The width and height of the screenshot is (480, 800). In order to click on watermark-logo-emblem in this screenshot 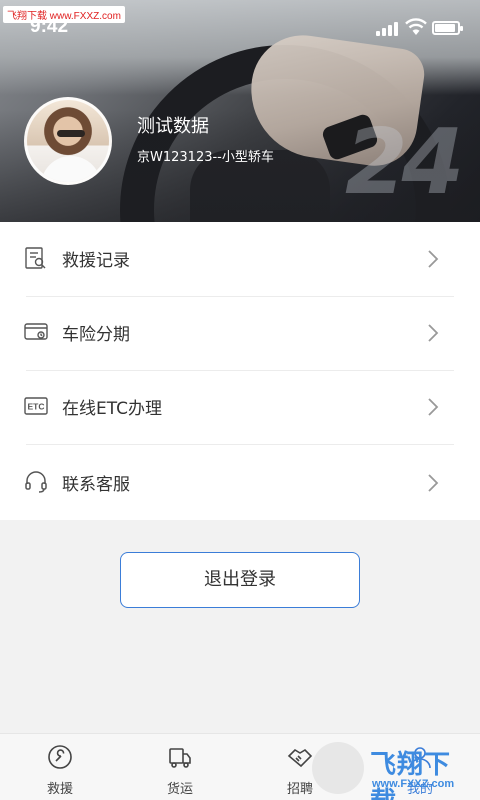, I will do `click(338, 768)`.